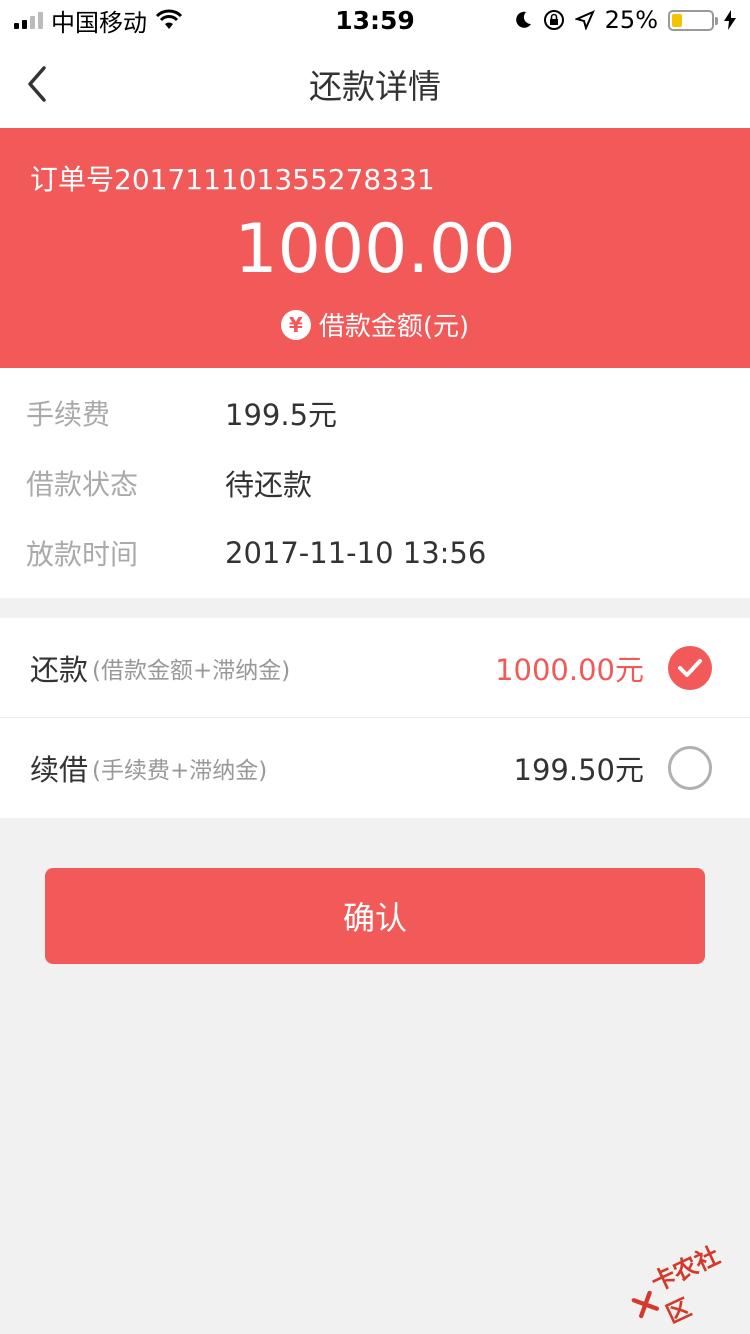  What do you see at coordinates (677, 20) in the screenshot?
I see `battery-level` at bounding box center [677, 20].